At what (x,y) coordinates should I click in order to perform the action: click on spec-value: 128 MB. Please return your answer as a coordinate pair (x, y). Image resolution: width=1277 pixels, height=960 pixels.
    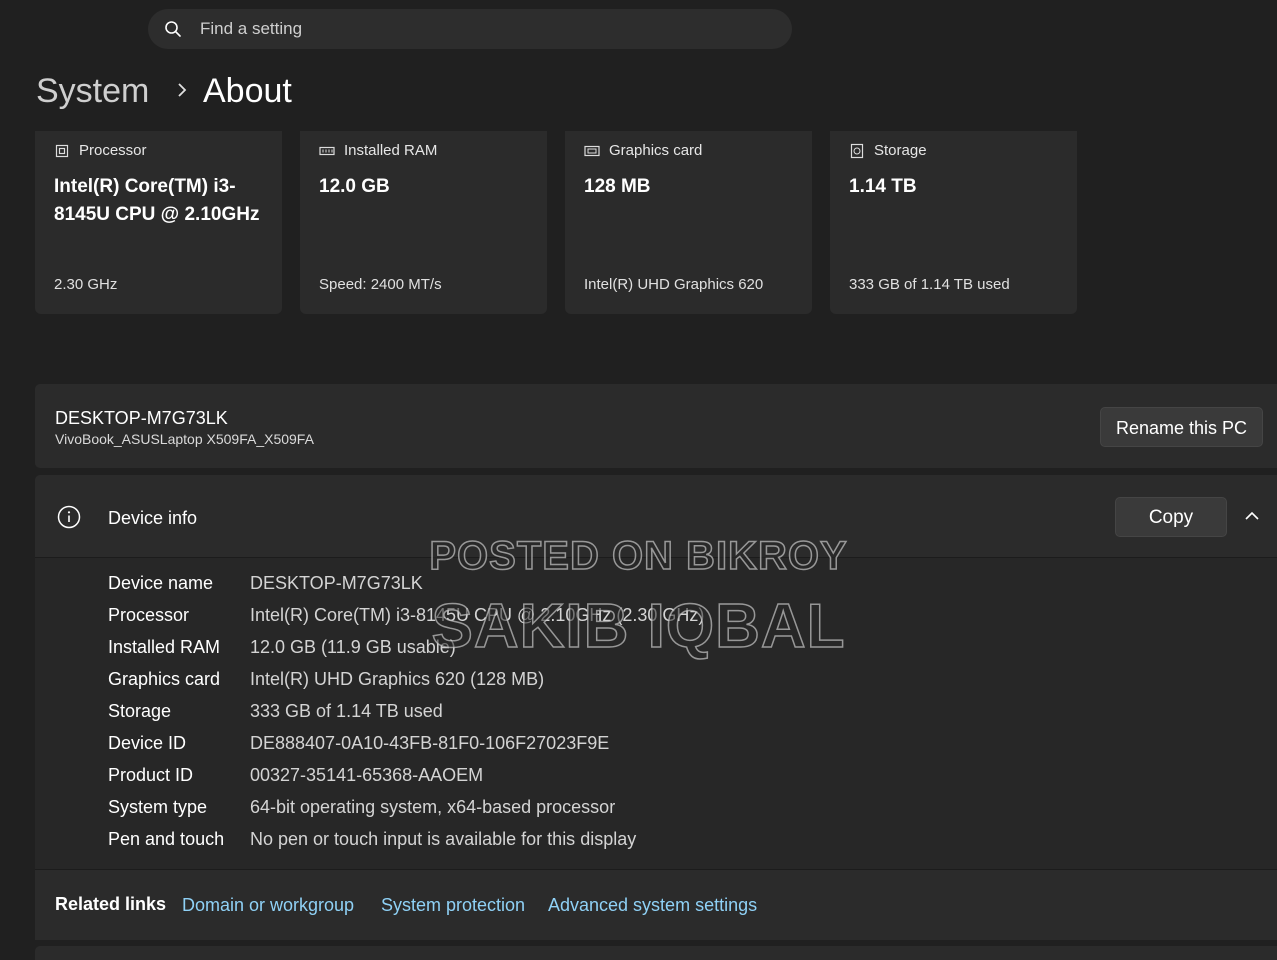
    Looking at the image, I should click on (617, 186).